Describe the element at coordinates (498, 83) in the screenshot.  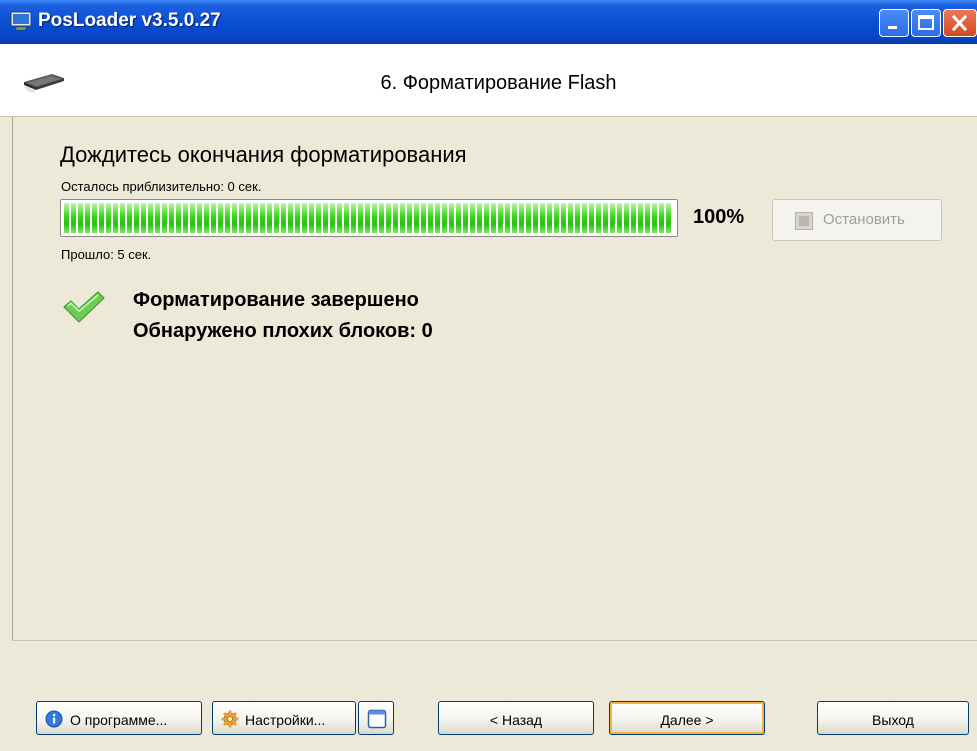
I see `step-title: 6. Форматирование Flash` at that location.